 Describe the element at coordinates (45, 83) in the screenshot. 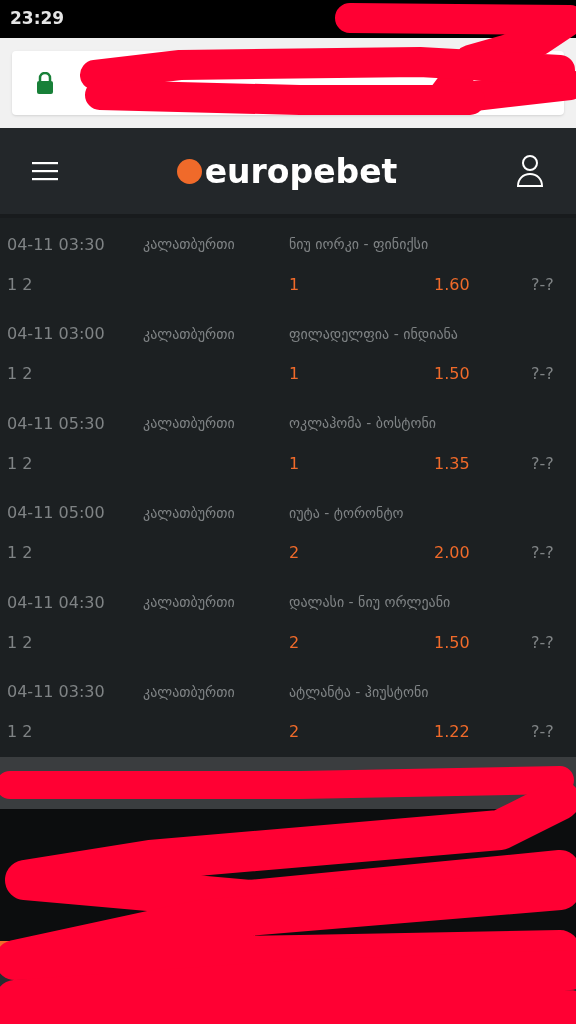

I see `lock-icon` at that location.